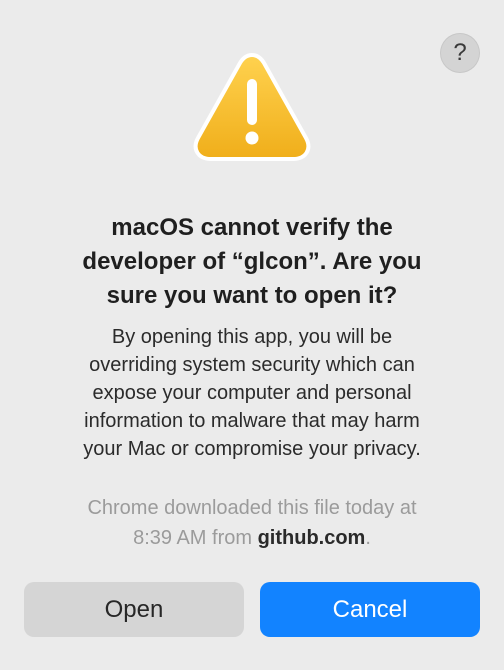 The height and width of the screenshot is (670, 504). I want to click on message-line: expose your computer and personal, so click(252, 393).